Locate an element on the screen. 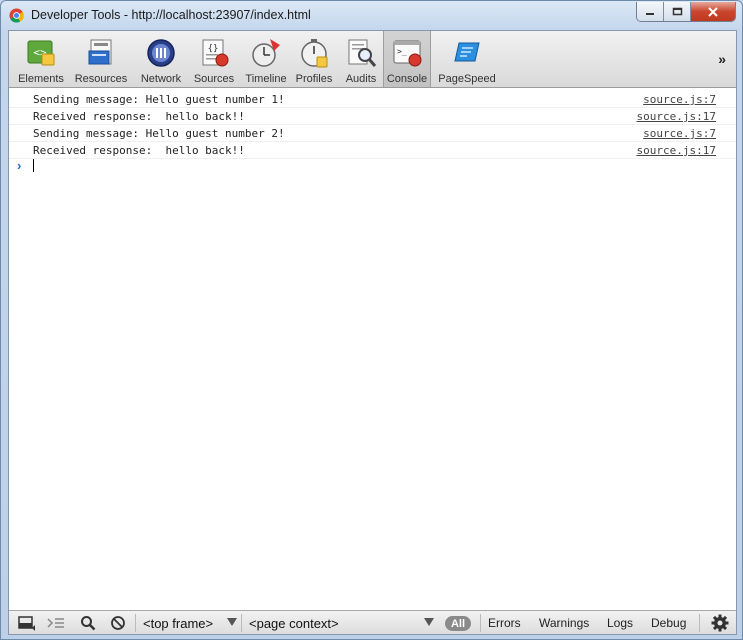  minimize-button is located at coordinates (650, 11).